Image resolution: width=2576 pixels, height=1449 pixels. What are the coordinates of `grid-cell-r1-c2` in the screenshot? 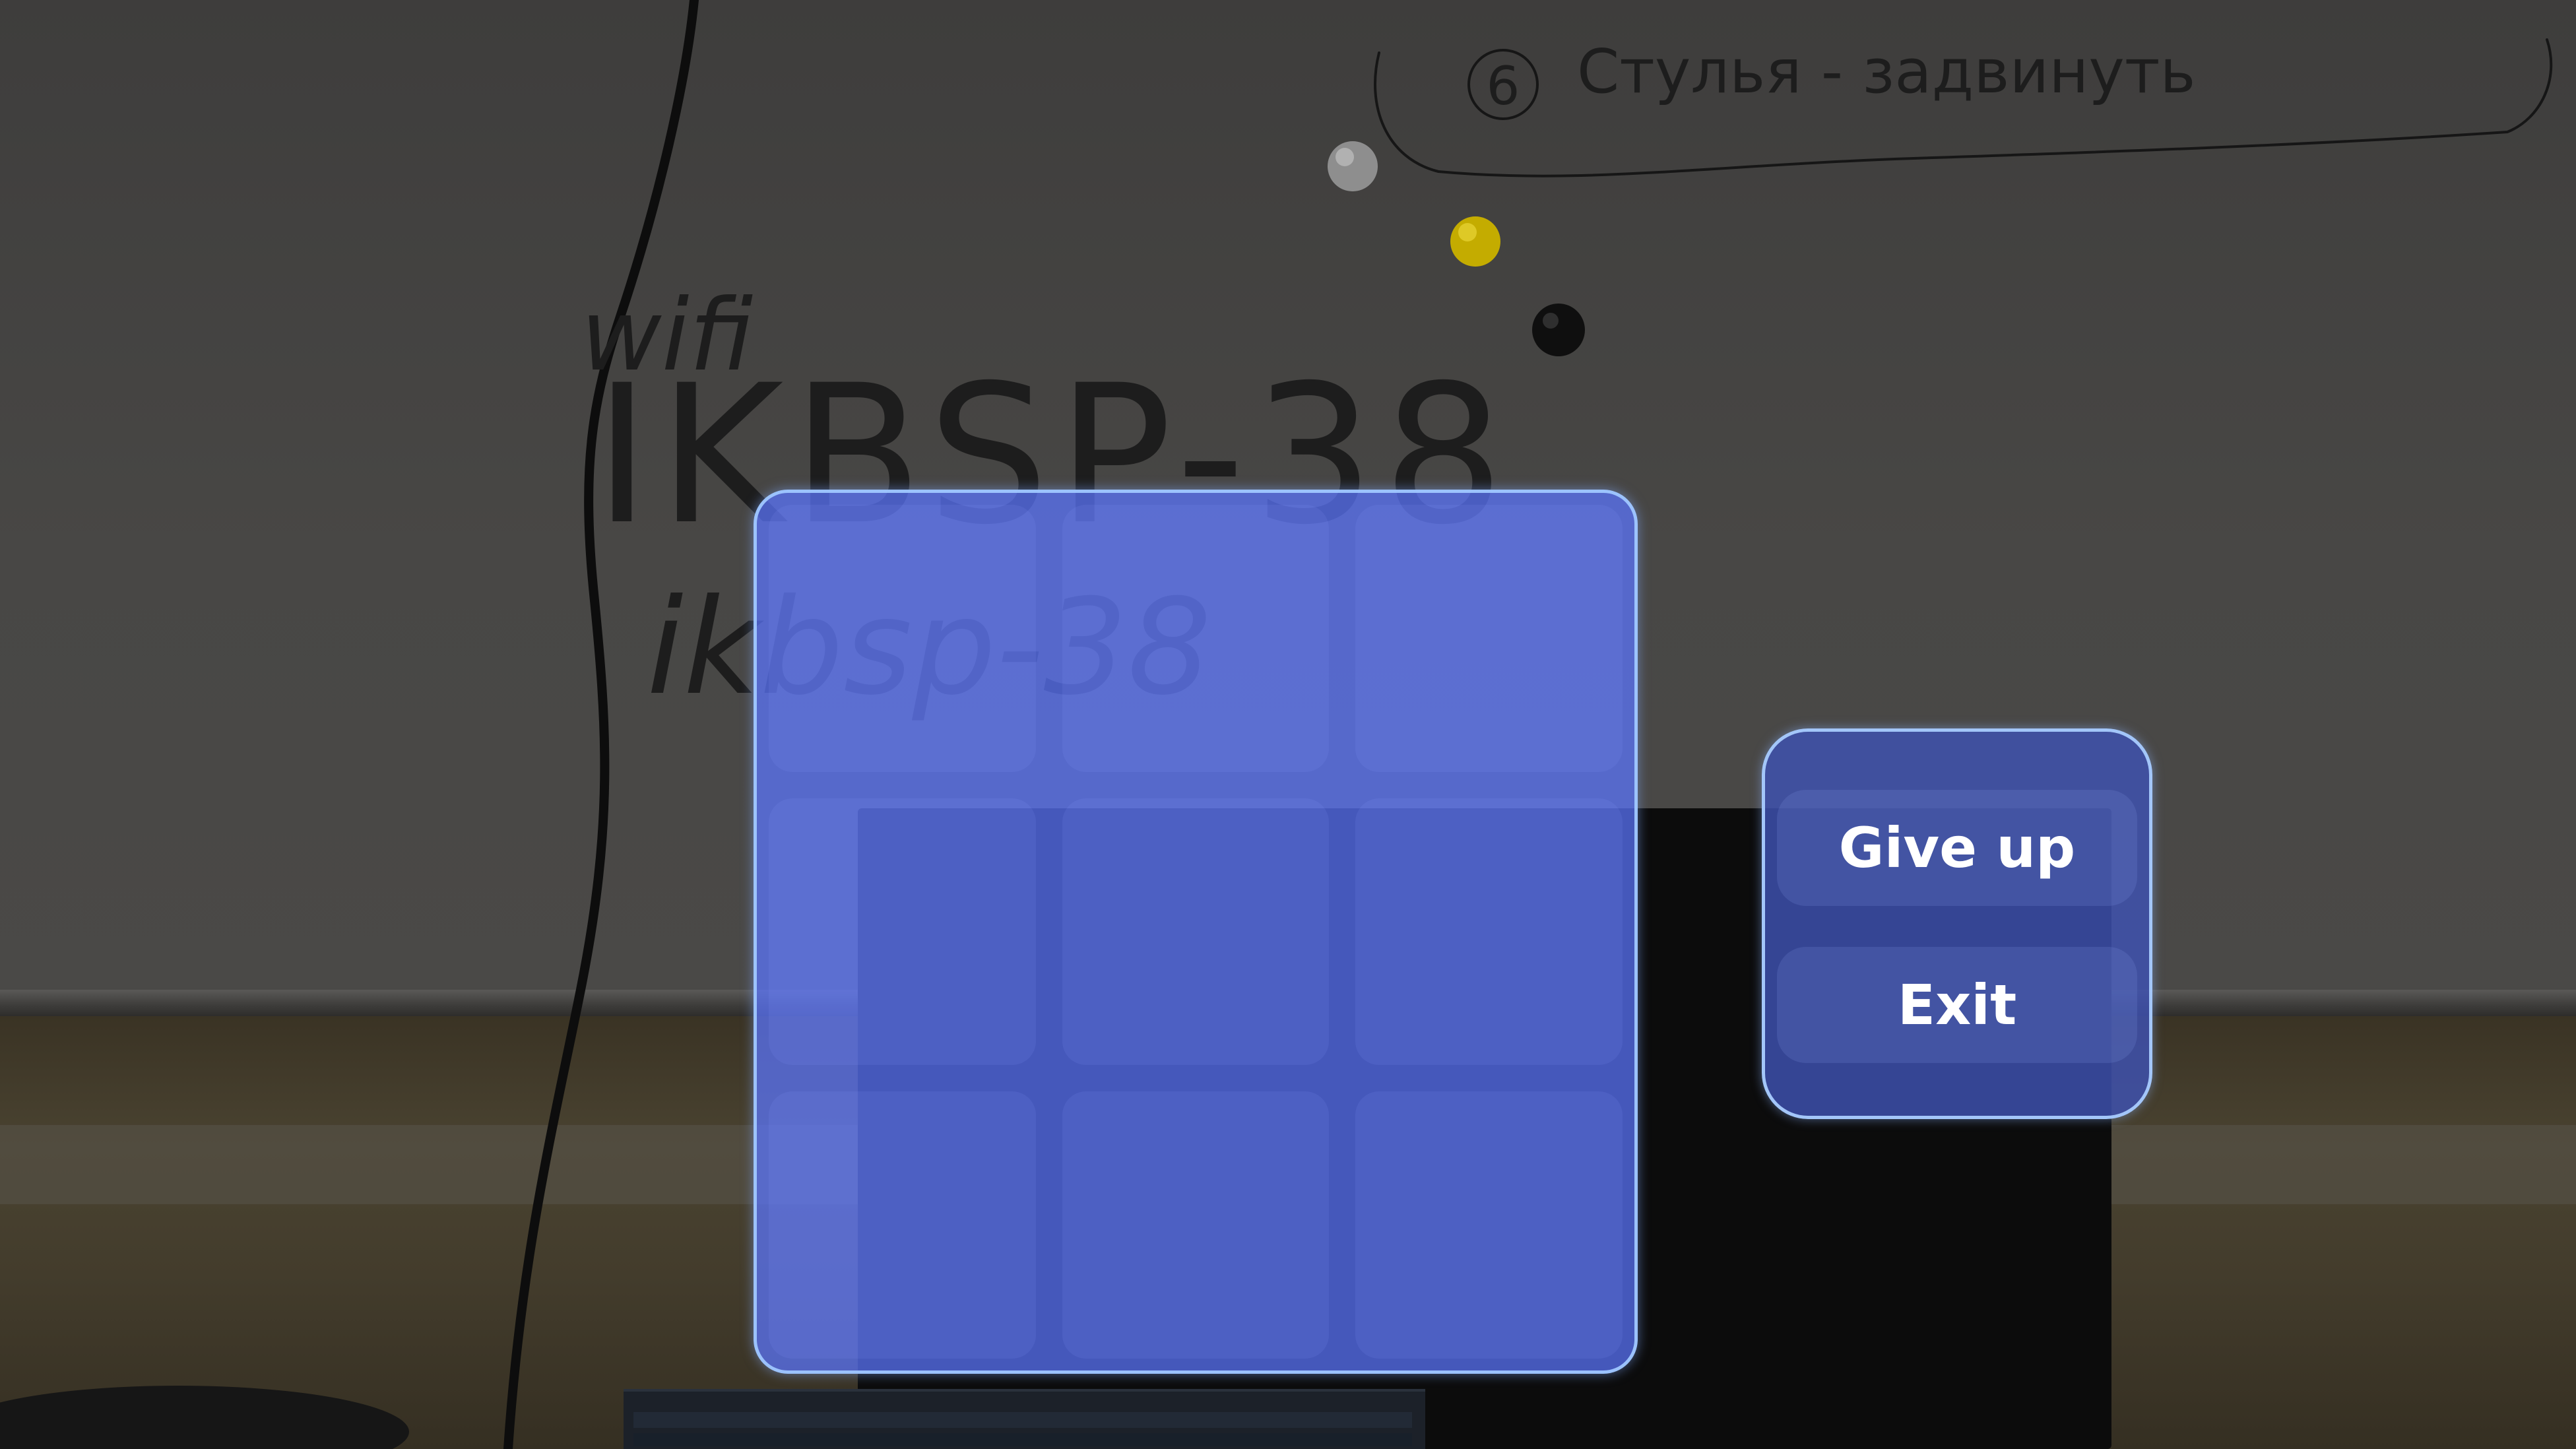 It's located at (1196, 638).